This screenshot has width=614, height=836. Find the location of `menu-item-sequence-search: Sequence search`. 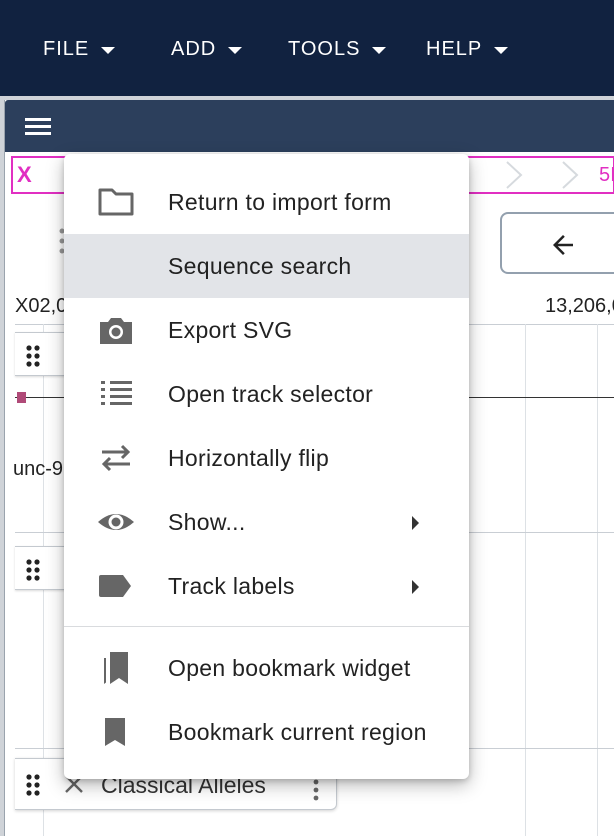

menu-item-sequence-search: Sequence search is located at coordinates (266, 266).